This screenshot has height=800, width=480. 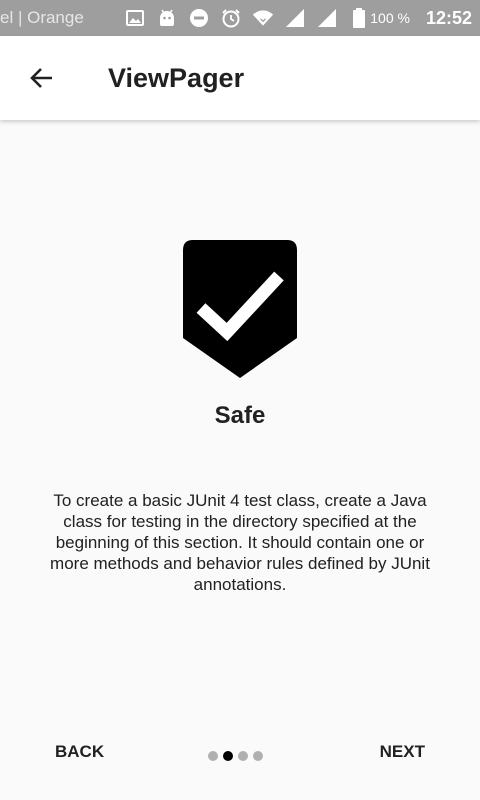 What do you see at coordinates (231, 18) in the screenshot?
I see `alarm-icon` at bounding box center [231, 18].